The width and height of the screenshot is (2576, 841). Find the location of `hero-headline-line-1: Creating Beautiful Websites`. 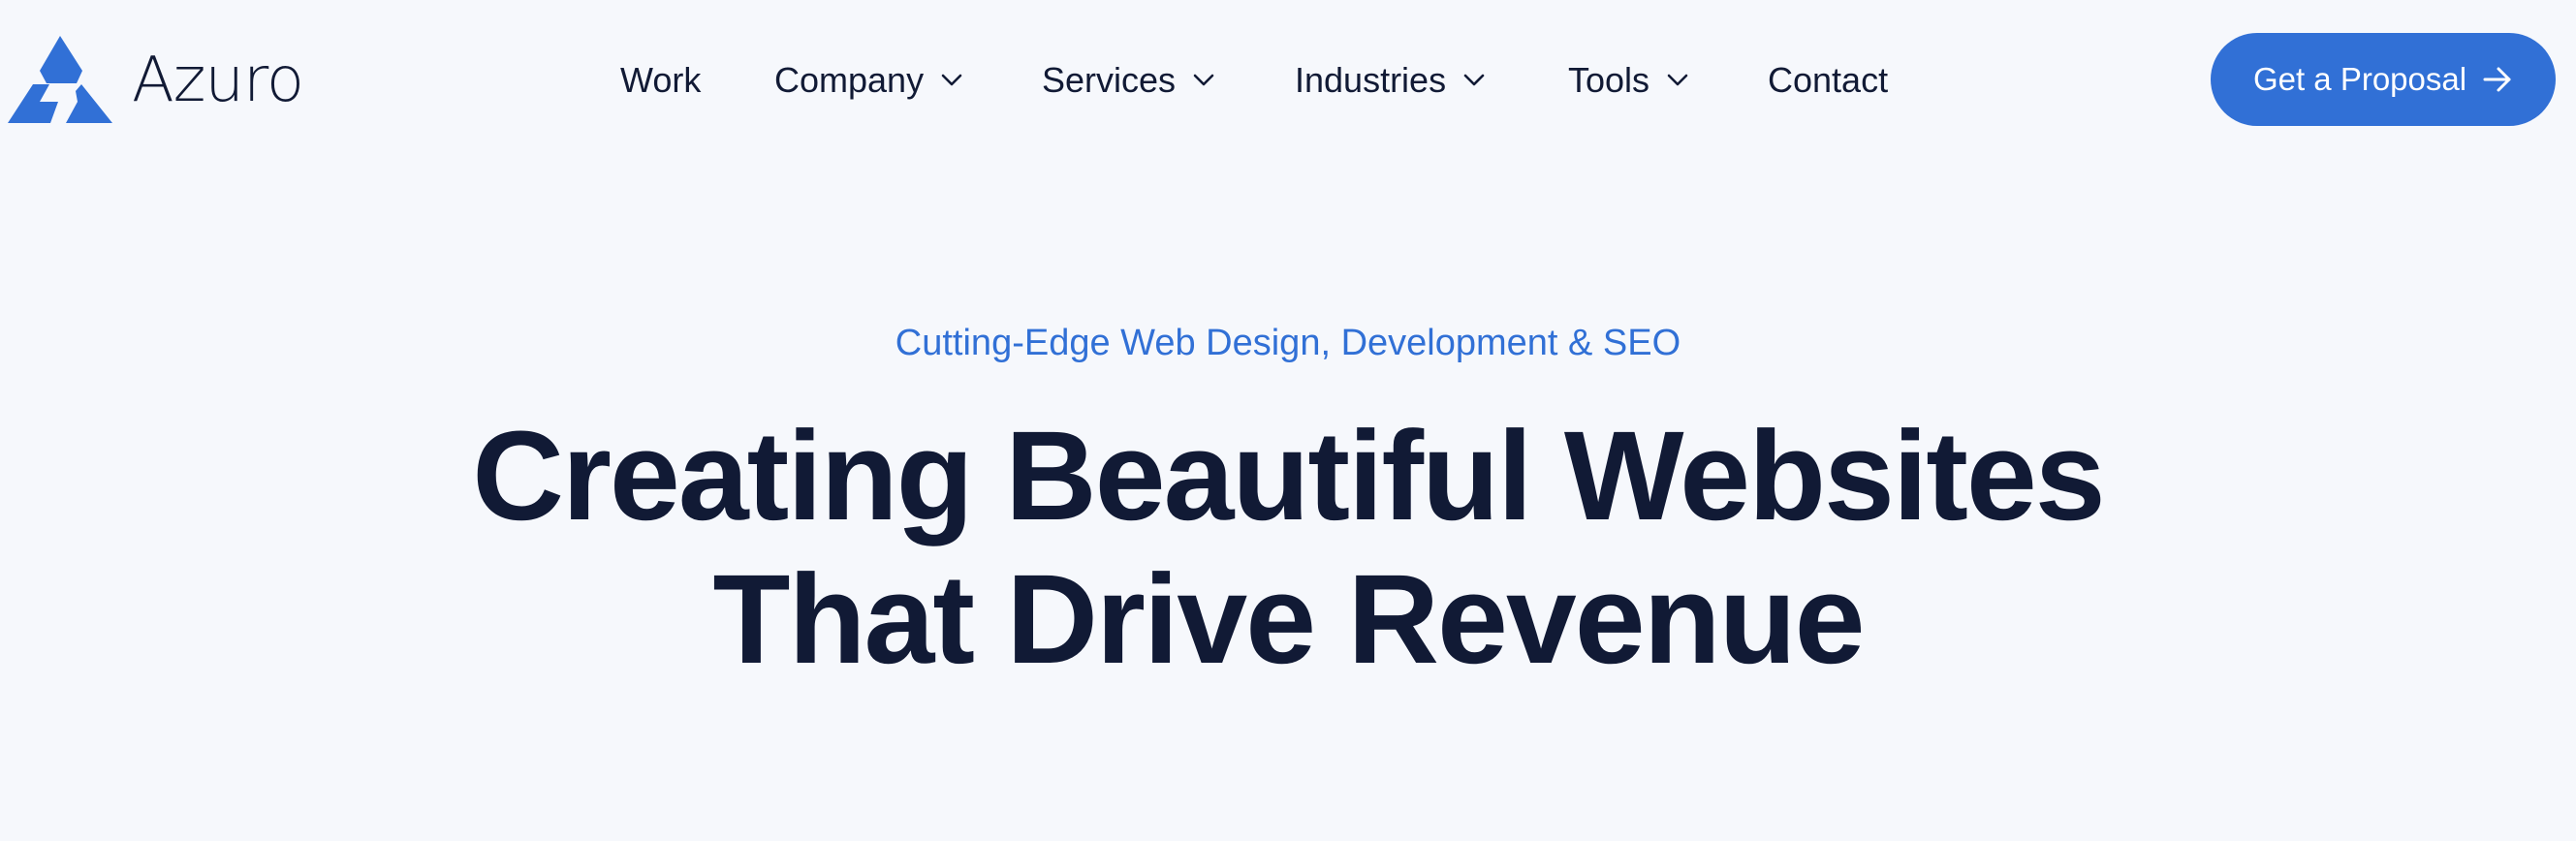

hero-headline-line-1: Creating Beautiful Websites is located at coordinates (1288, 475).